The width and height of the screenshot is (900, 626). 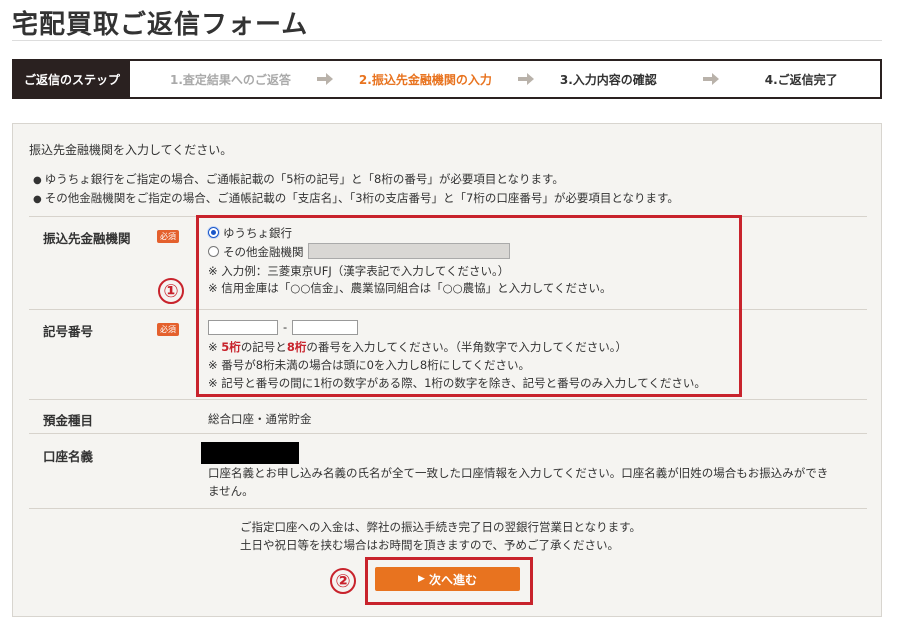 What do you see at coordinates (608, 79) in the screenshot?
I see `step-3: 3.入力内容の確認` at bounding box center [608, 79].